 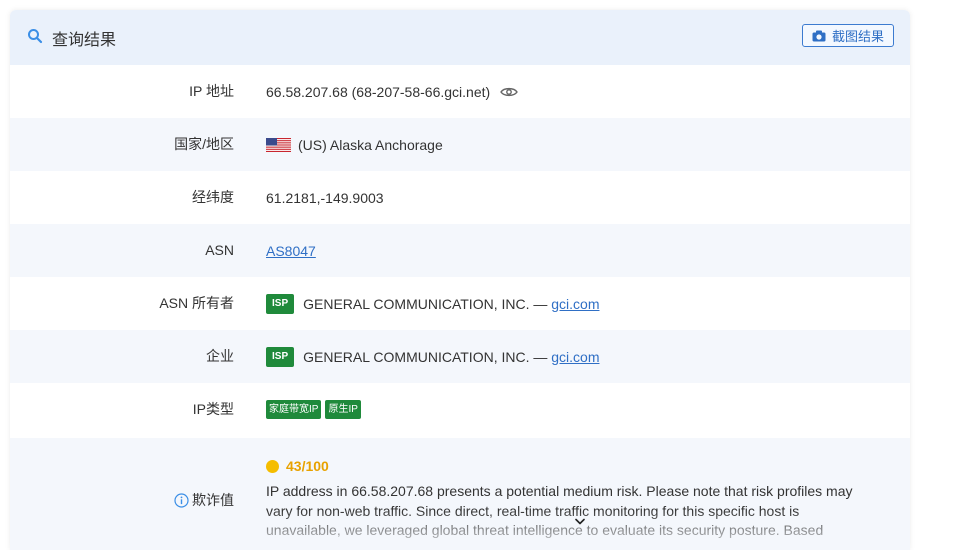 I want to click on region-value: (US) Alaska Anchorage, so click(x=370, y=144).